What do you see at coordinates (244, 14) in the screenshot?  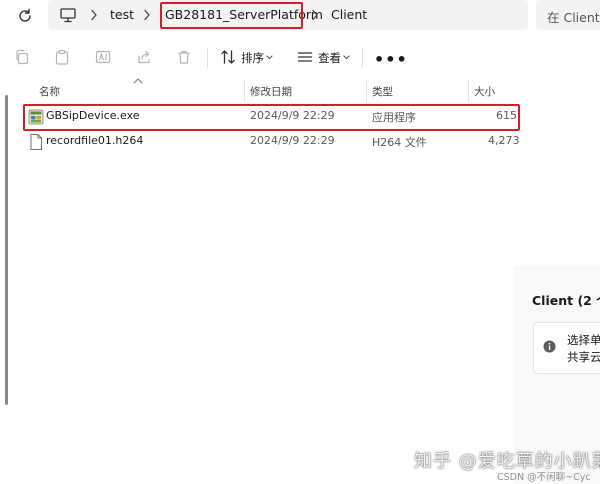 I see `breadcrumb-gb28181-serverplatform: GB28181_ServerPlatform` at bounding box center [244, 14].